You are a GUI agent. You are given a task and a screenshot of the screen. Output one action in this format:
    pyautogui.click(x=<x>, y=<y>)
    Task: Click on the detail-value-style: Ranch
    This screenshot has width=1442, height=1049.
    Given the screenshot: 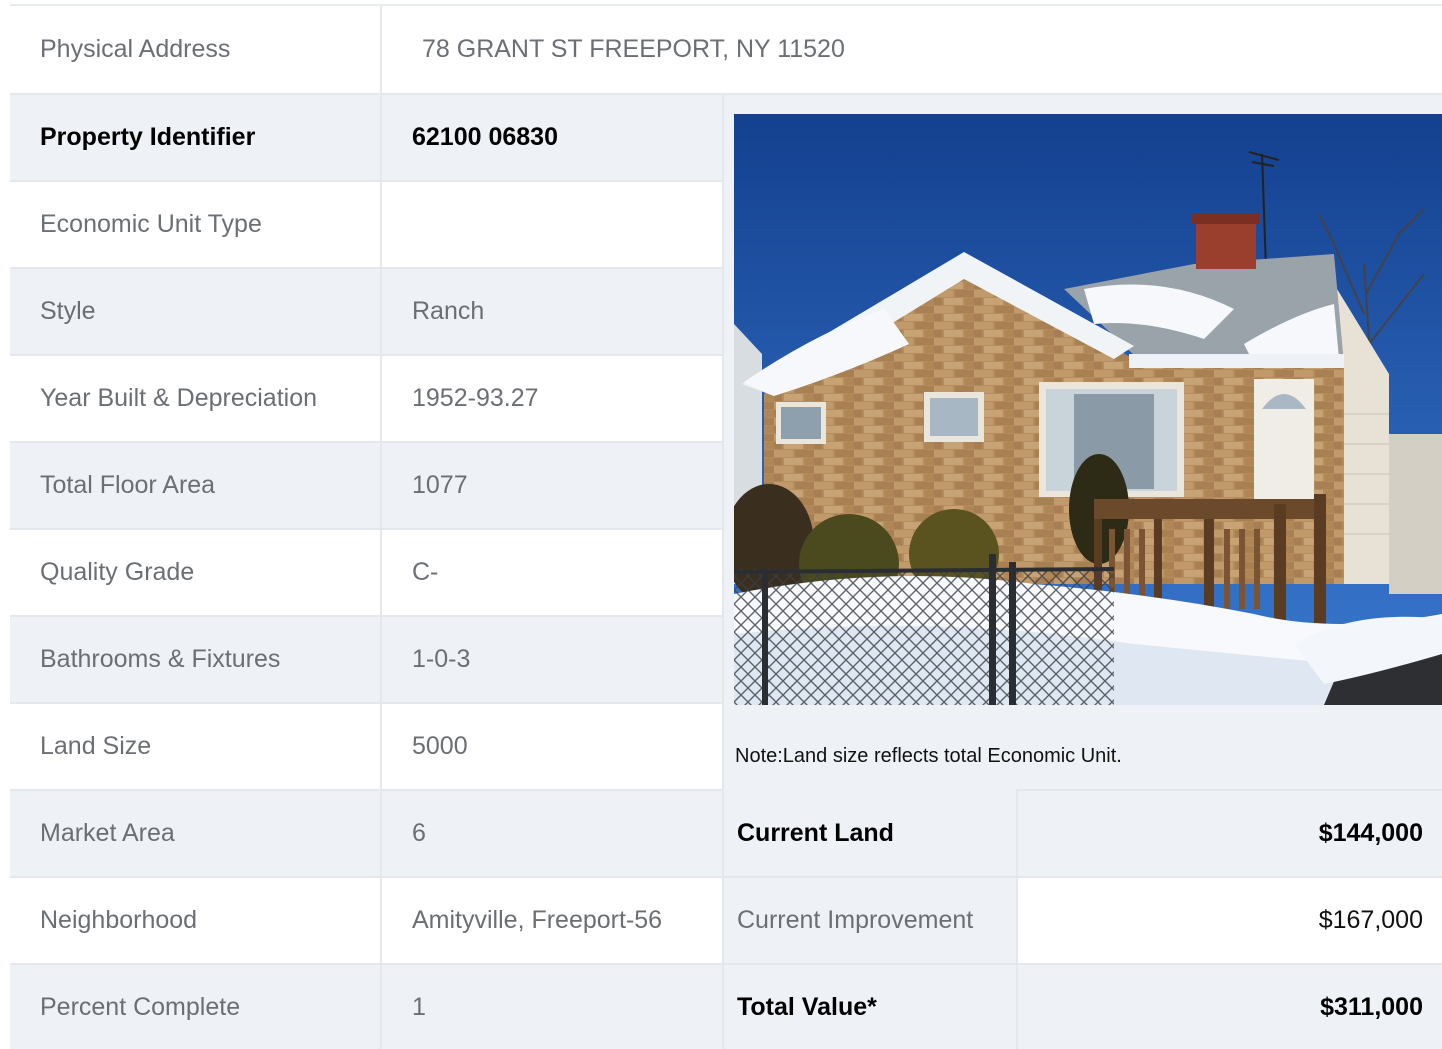 What is the action you would take?
    pyautogui.click(x=552, y=311)
    